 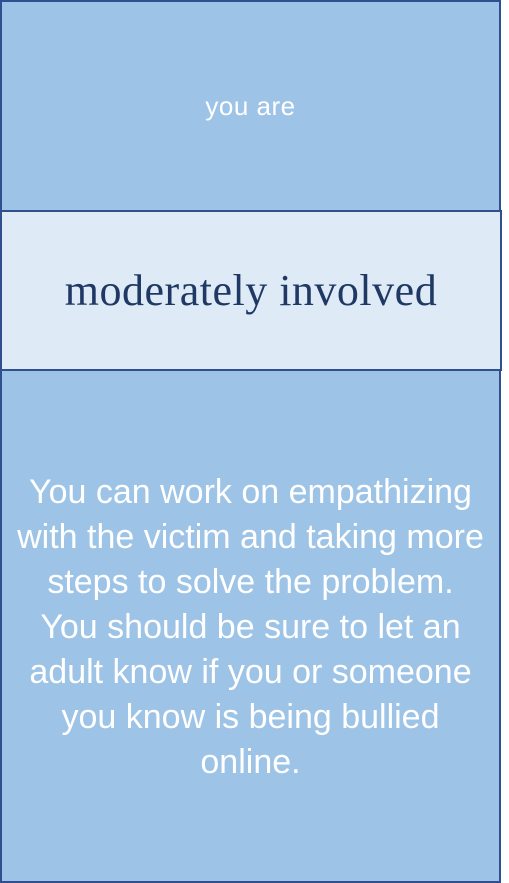 I want to click on involvement-level: moderately involved, so click(x=251, y=290).